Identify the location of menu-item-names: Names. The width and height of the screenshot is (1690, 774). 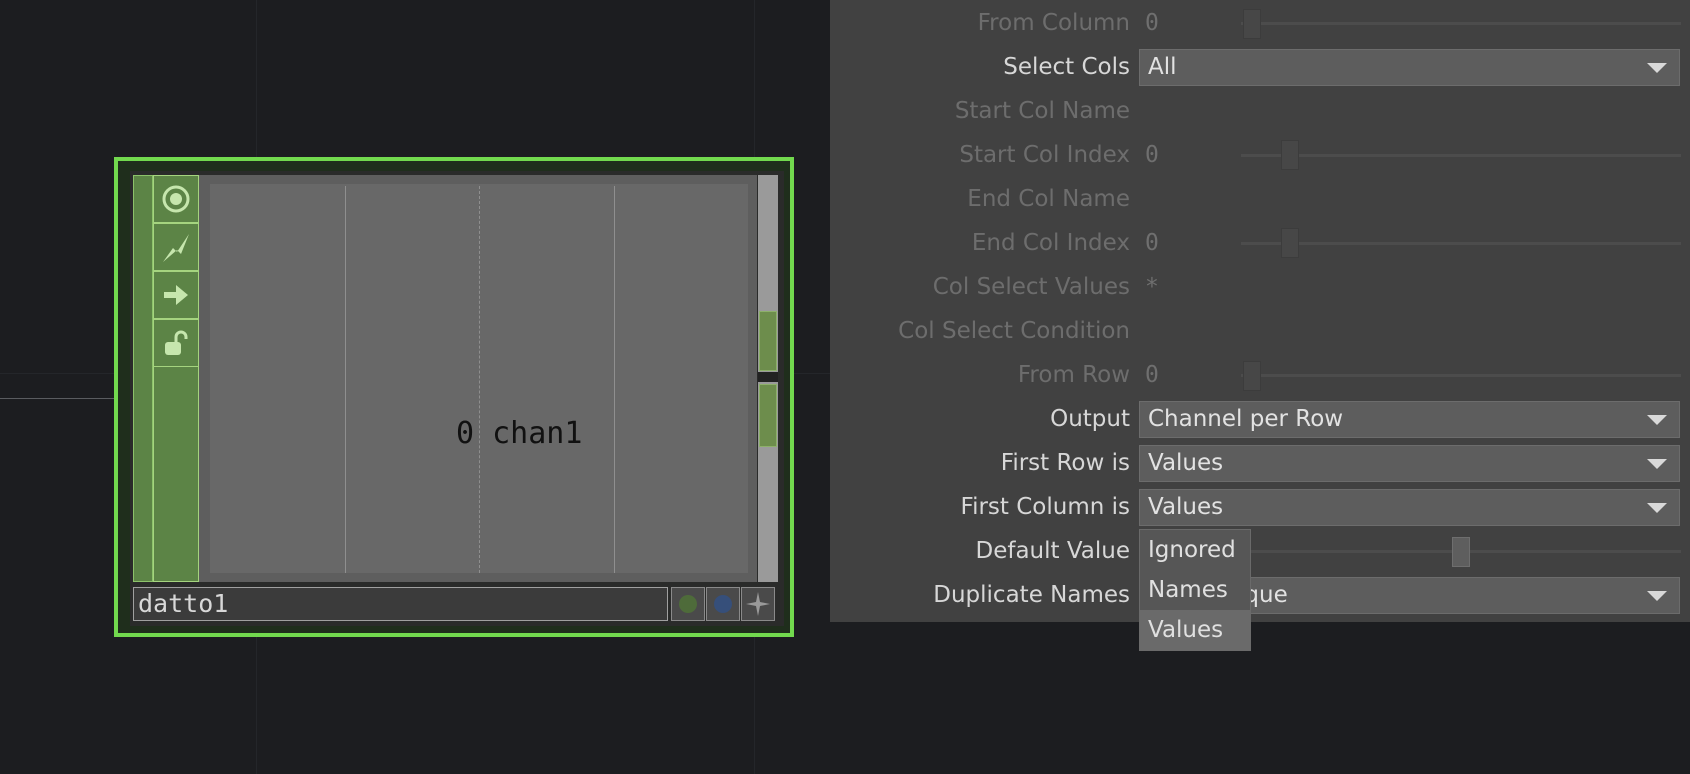
(1195, 590).